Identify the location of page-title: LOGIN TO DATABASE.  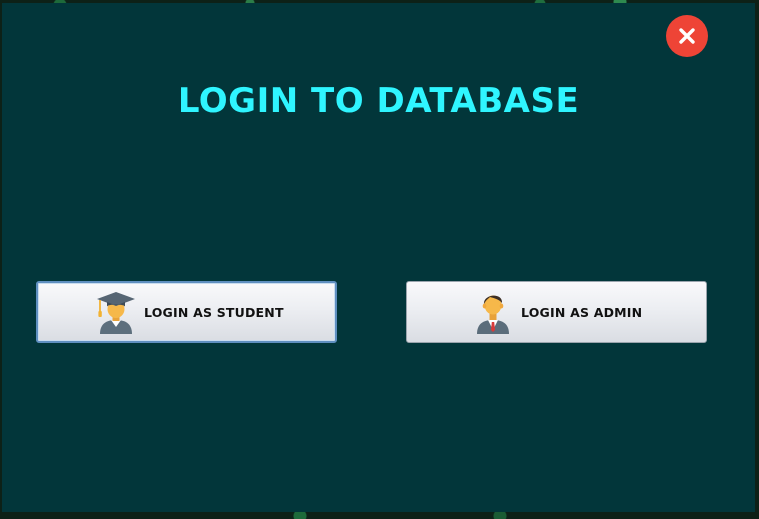
(378, 101).